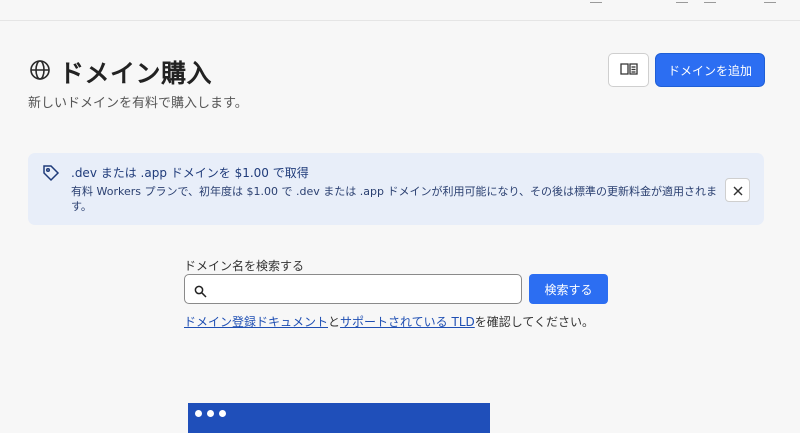 The image size is (800, 433). I want to click on book-icon, so click(628, 70).